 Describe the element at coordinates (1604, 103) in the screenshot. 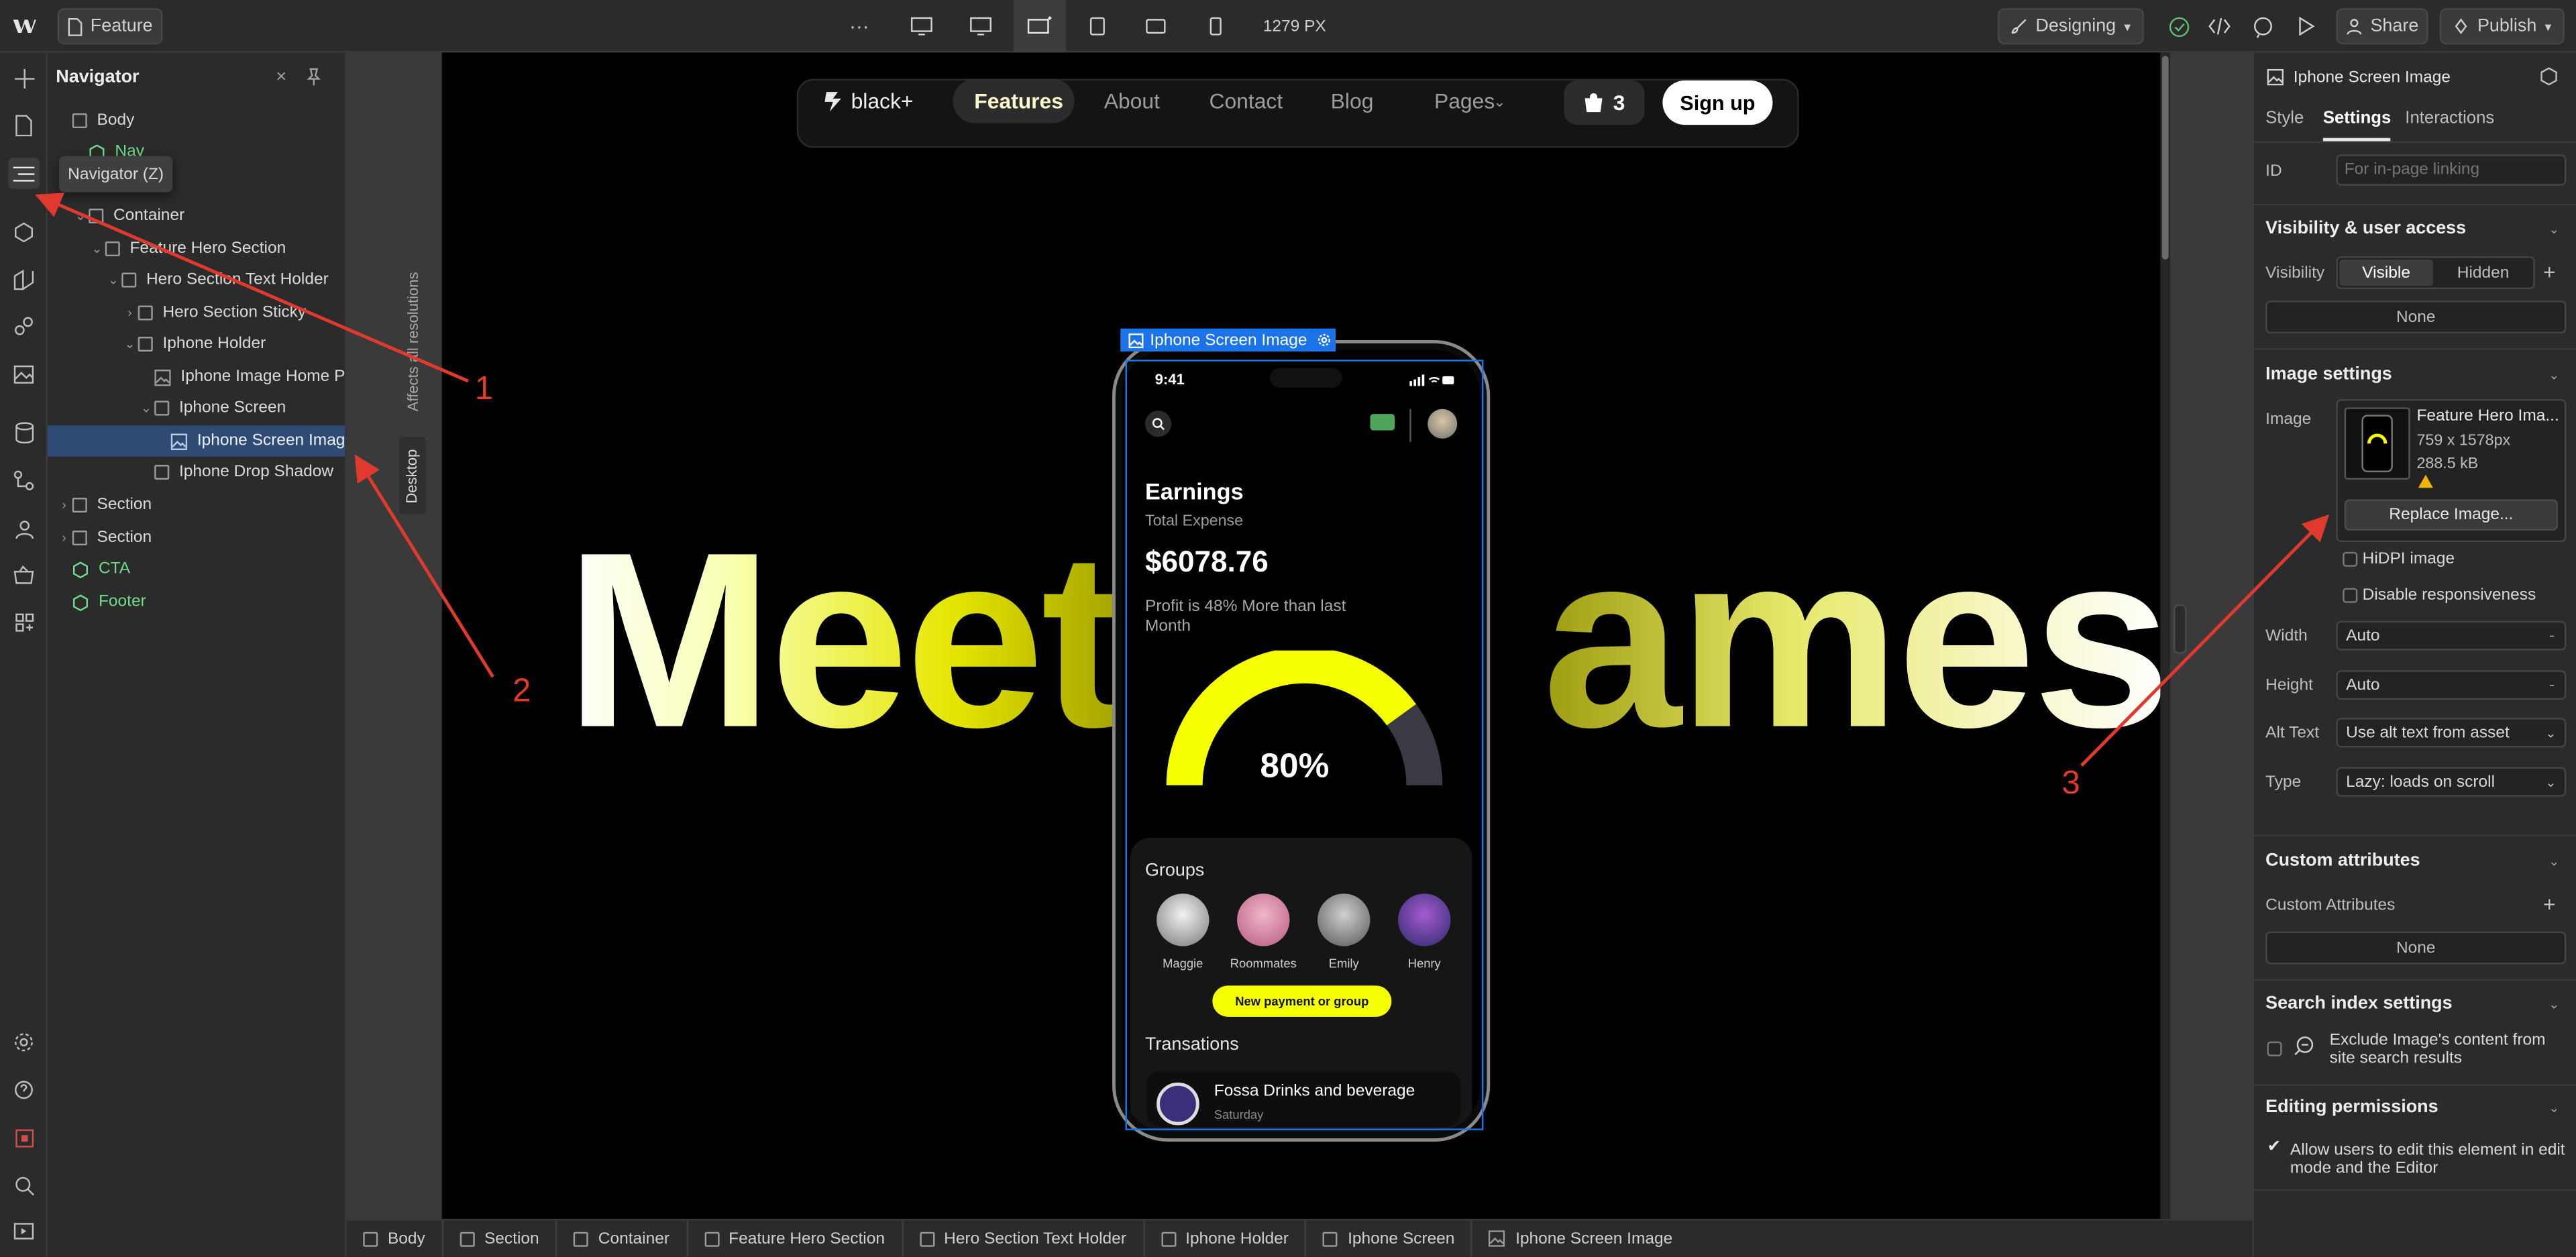

I see `cart-button: 3` at that location.